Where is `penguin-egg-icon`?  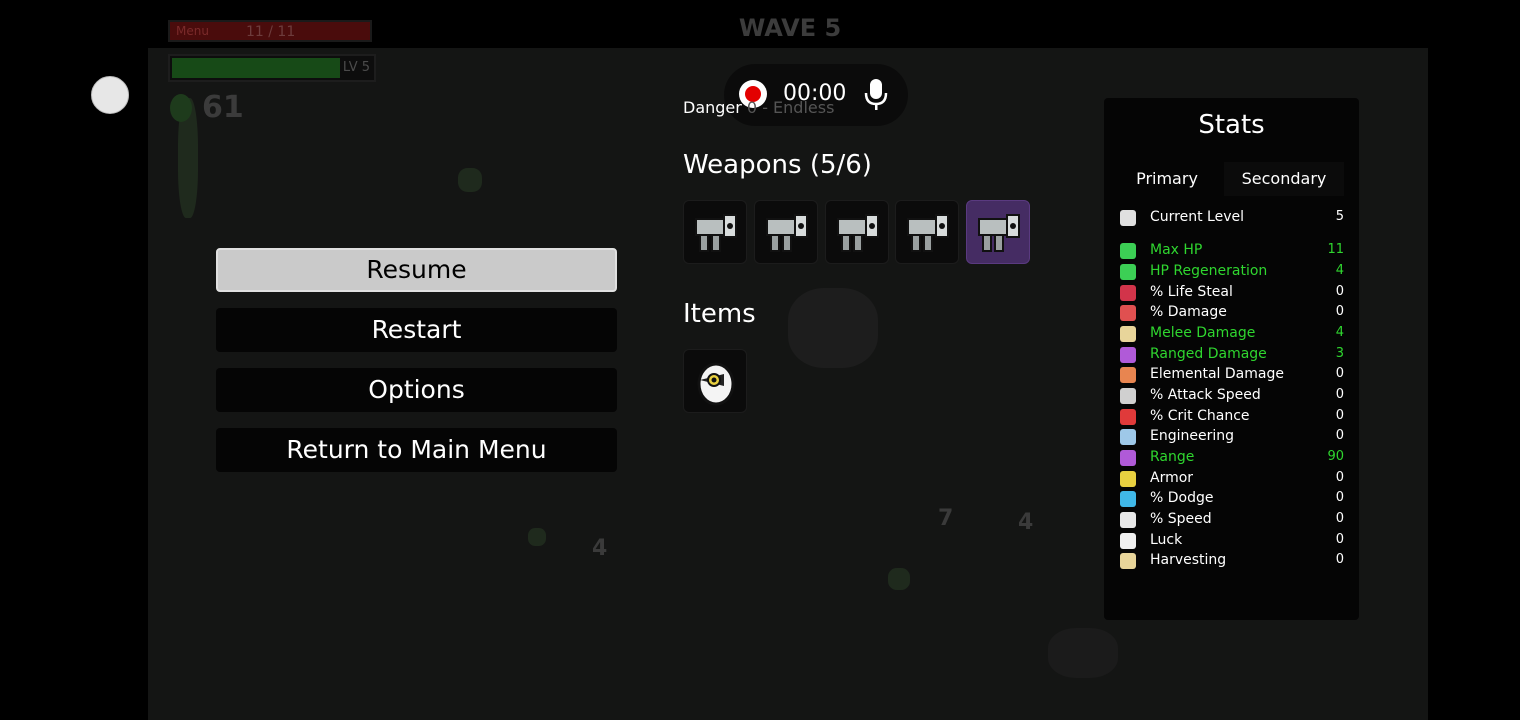 penguin-egg-icon is located at coordinates (716, 384).